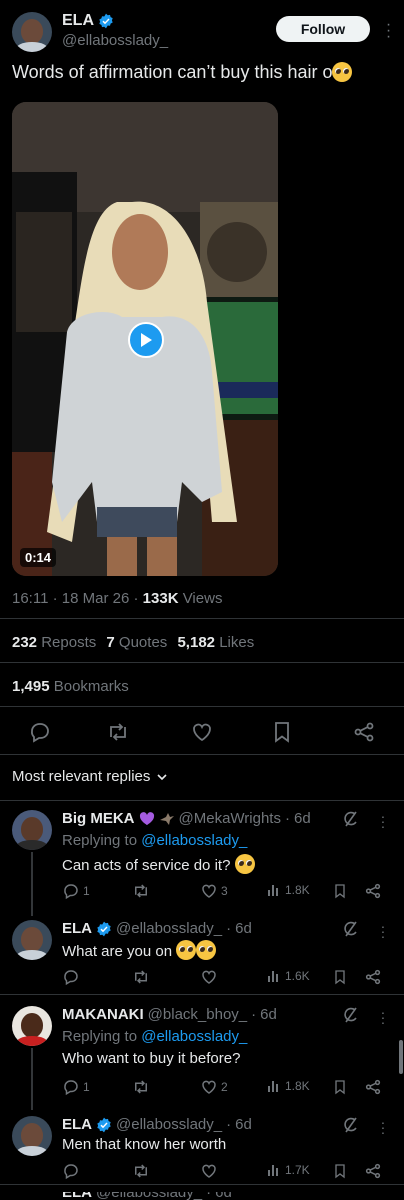 The image size is (404, 1200). I want to click on views-icon: 1.7K, so click(288, 1170).